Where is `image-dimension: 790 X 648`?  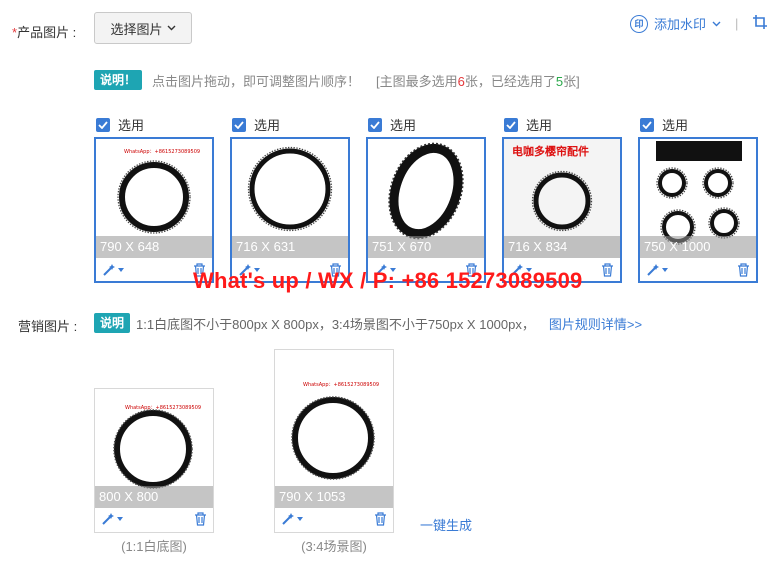
image-dimension: 790 X 648 is located at coordinates (154, 247).